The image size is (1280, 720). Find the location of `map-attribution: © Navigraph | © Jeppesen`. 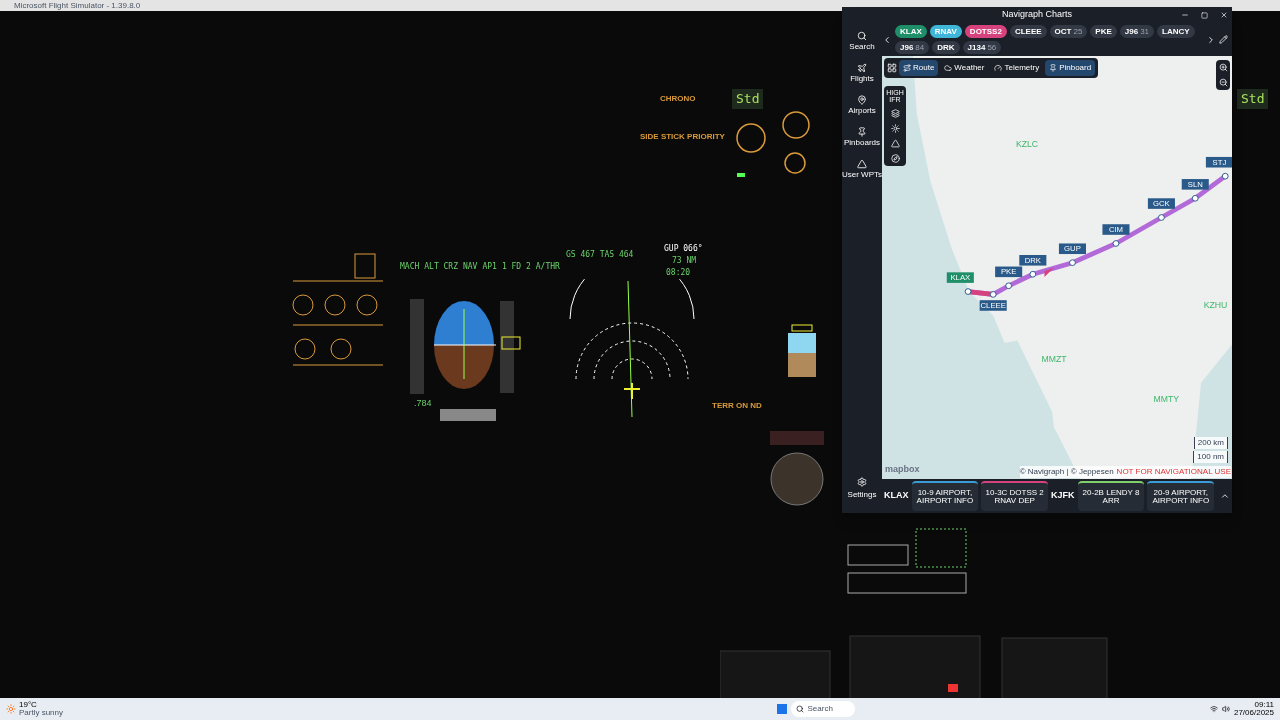

map-attribution: © Navigraph | © Jeppesen is located at coordinates (1066, 472).